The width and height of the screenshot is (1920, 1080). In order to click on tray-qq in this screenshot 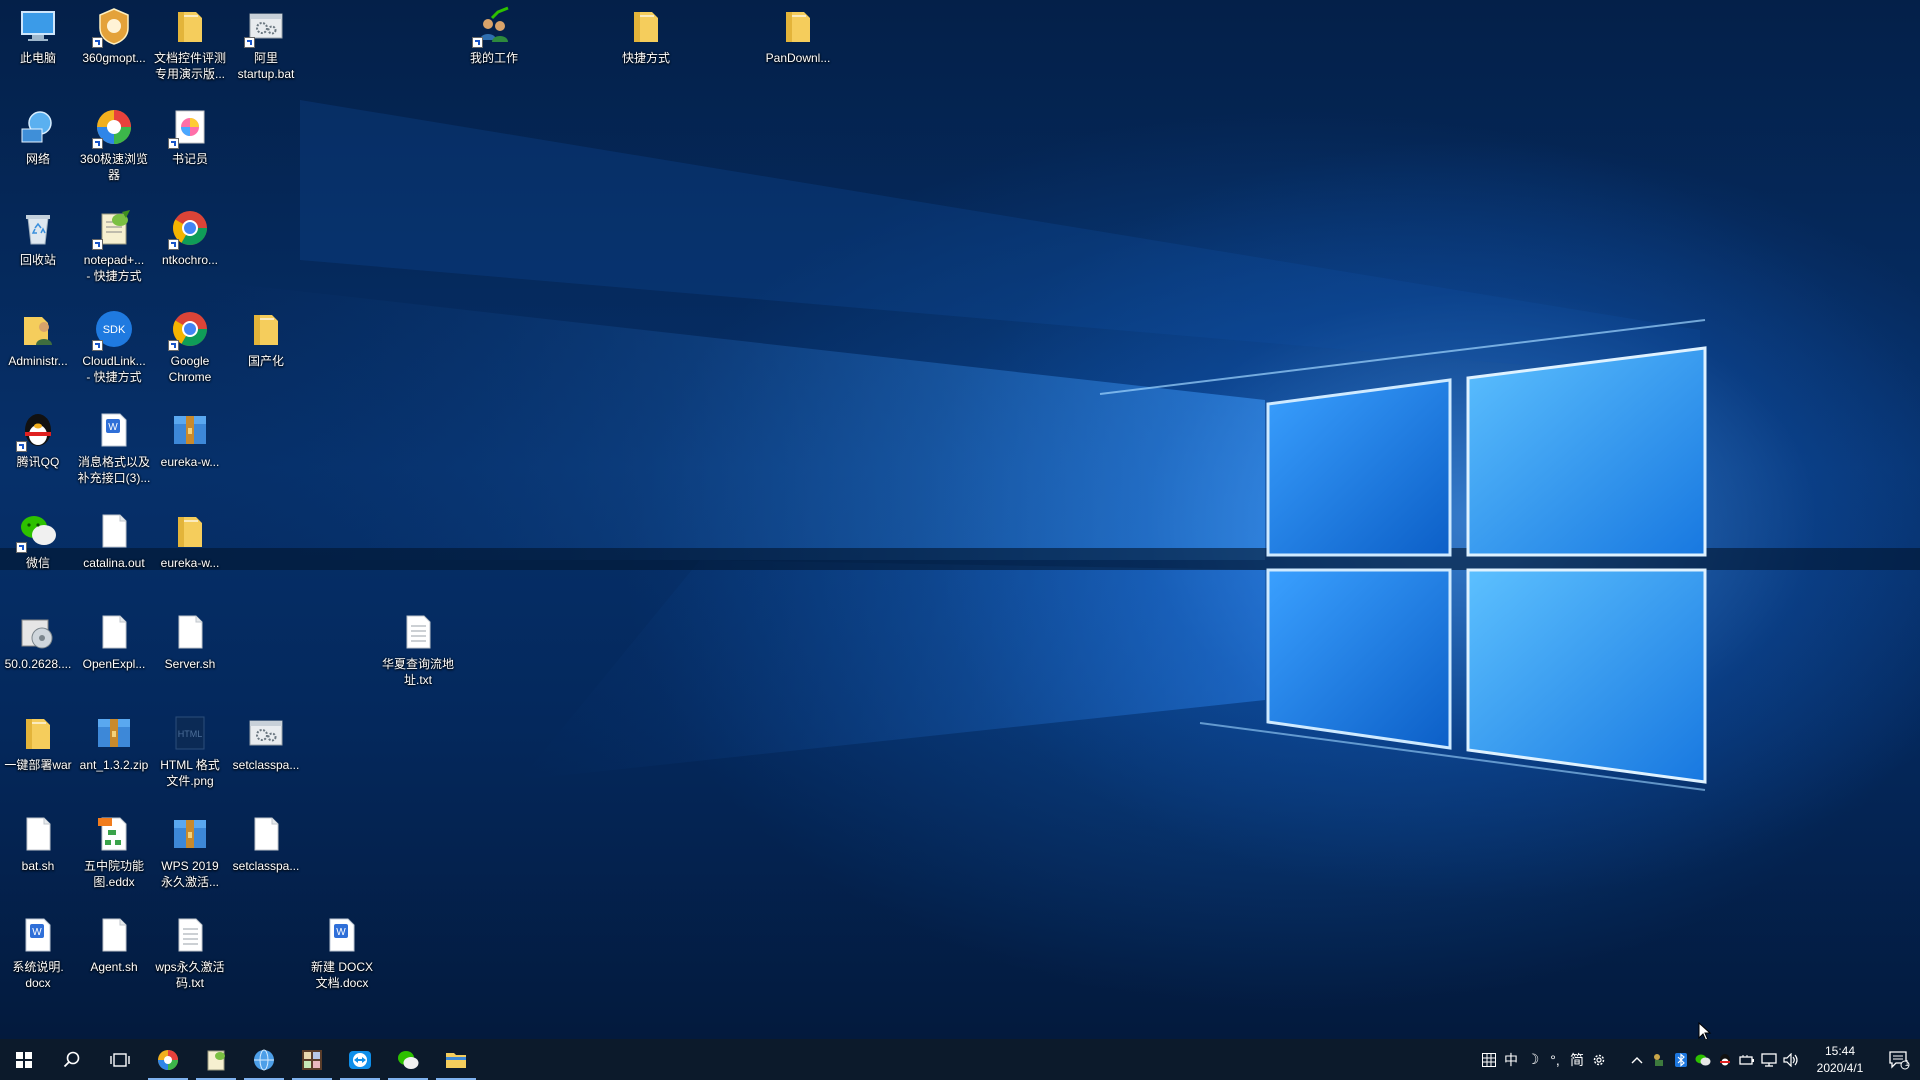, I will do `click(1725, 1059)`.